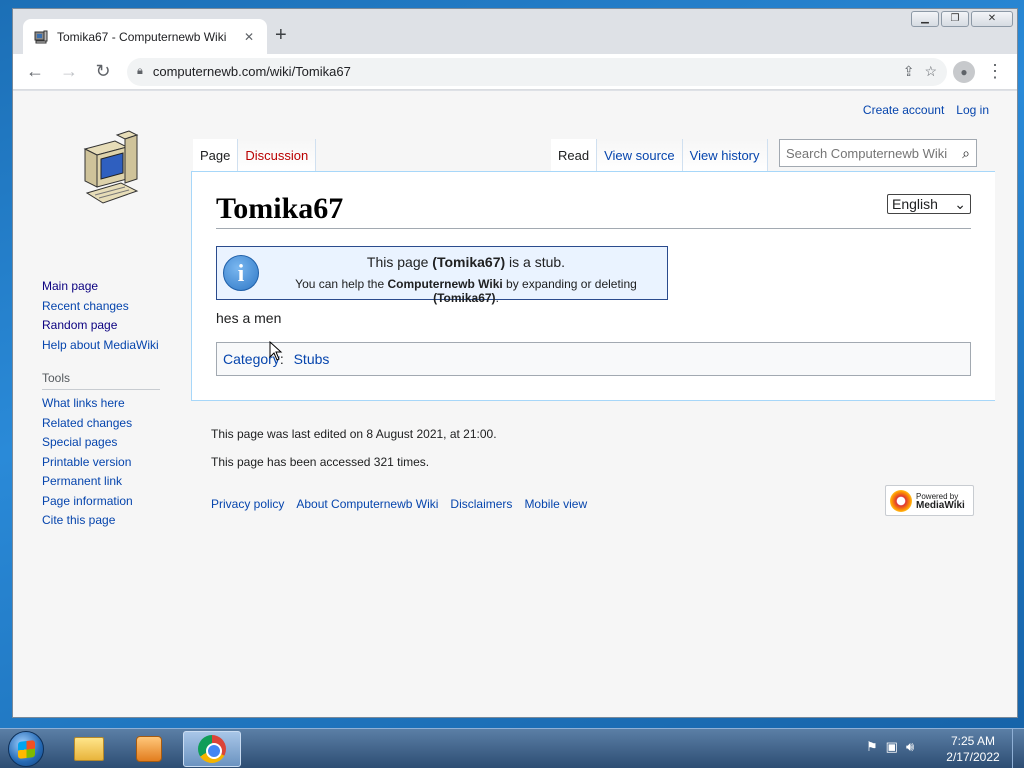 The height and width of the screenshot is (768, 1024). I want to click on stub-text: You can help the, so click(341, 284).